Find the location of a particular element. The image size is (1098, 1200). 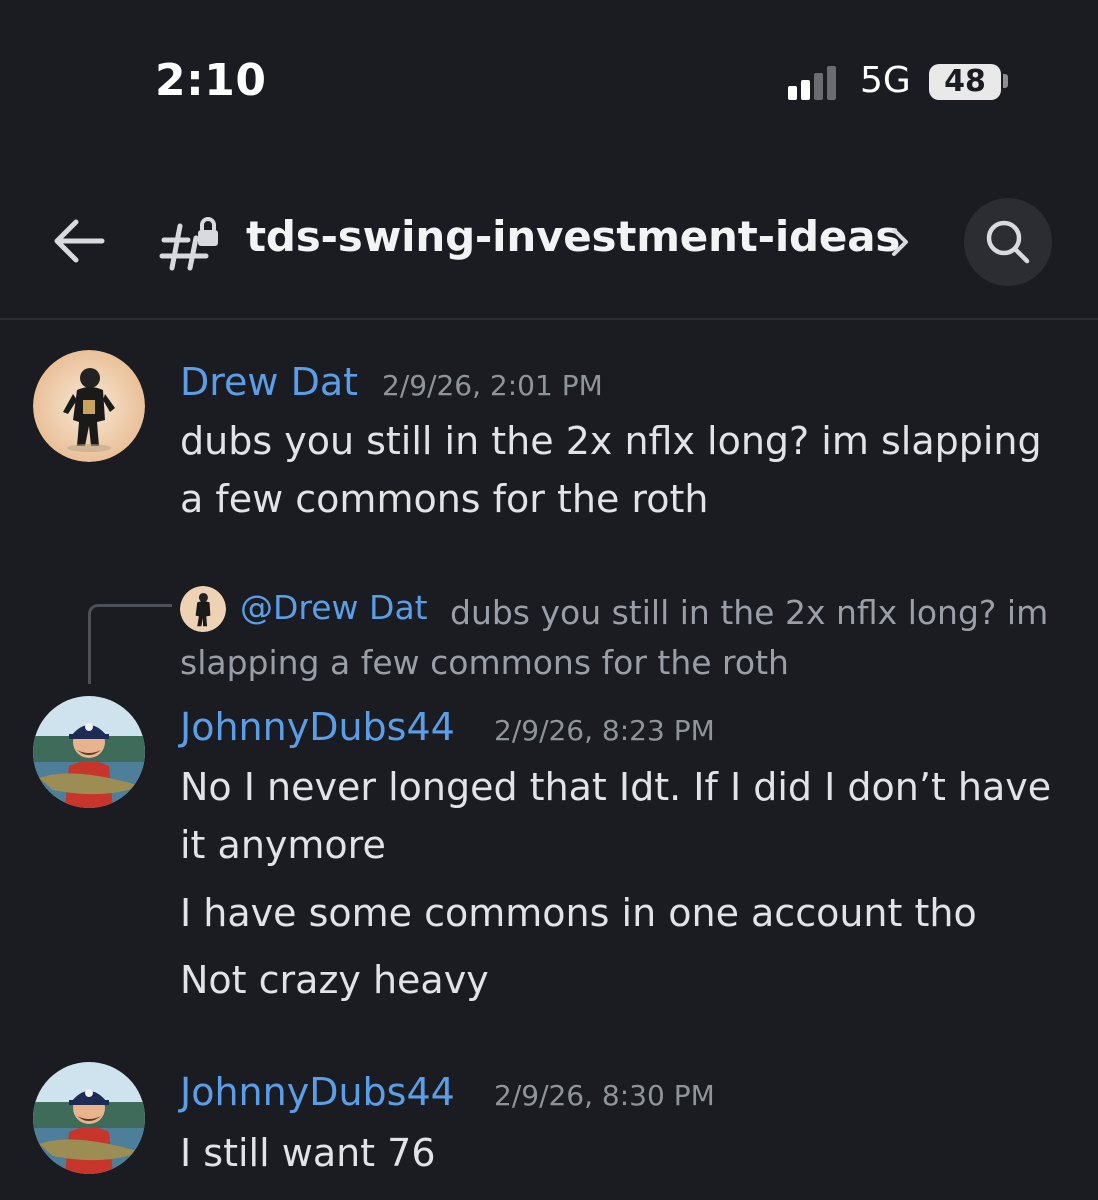

channel-name: tds-swing-investment-ideas is located at coordinates (573, 236).